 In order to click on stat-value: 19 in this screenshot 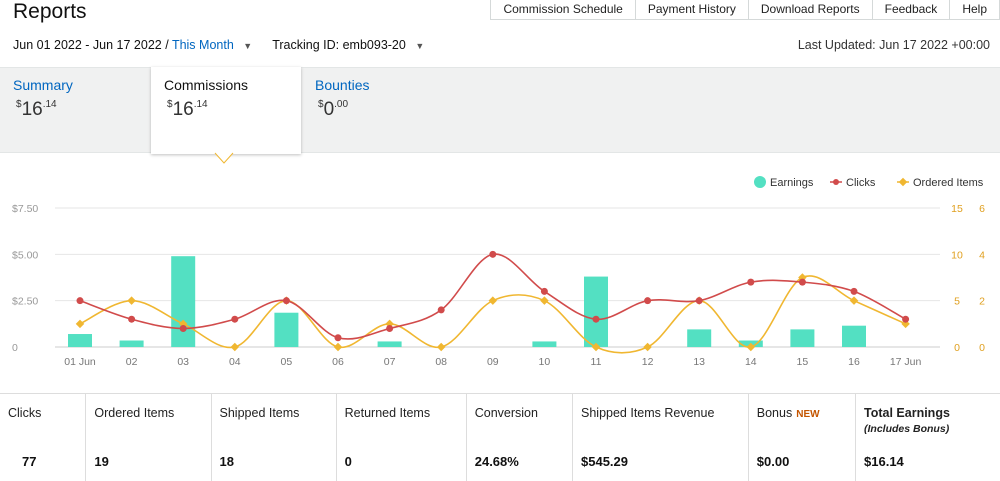, I will do `click(101, 461)`.